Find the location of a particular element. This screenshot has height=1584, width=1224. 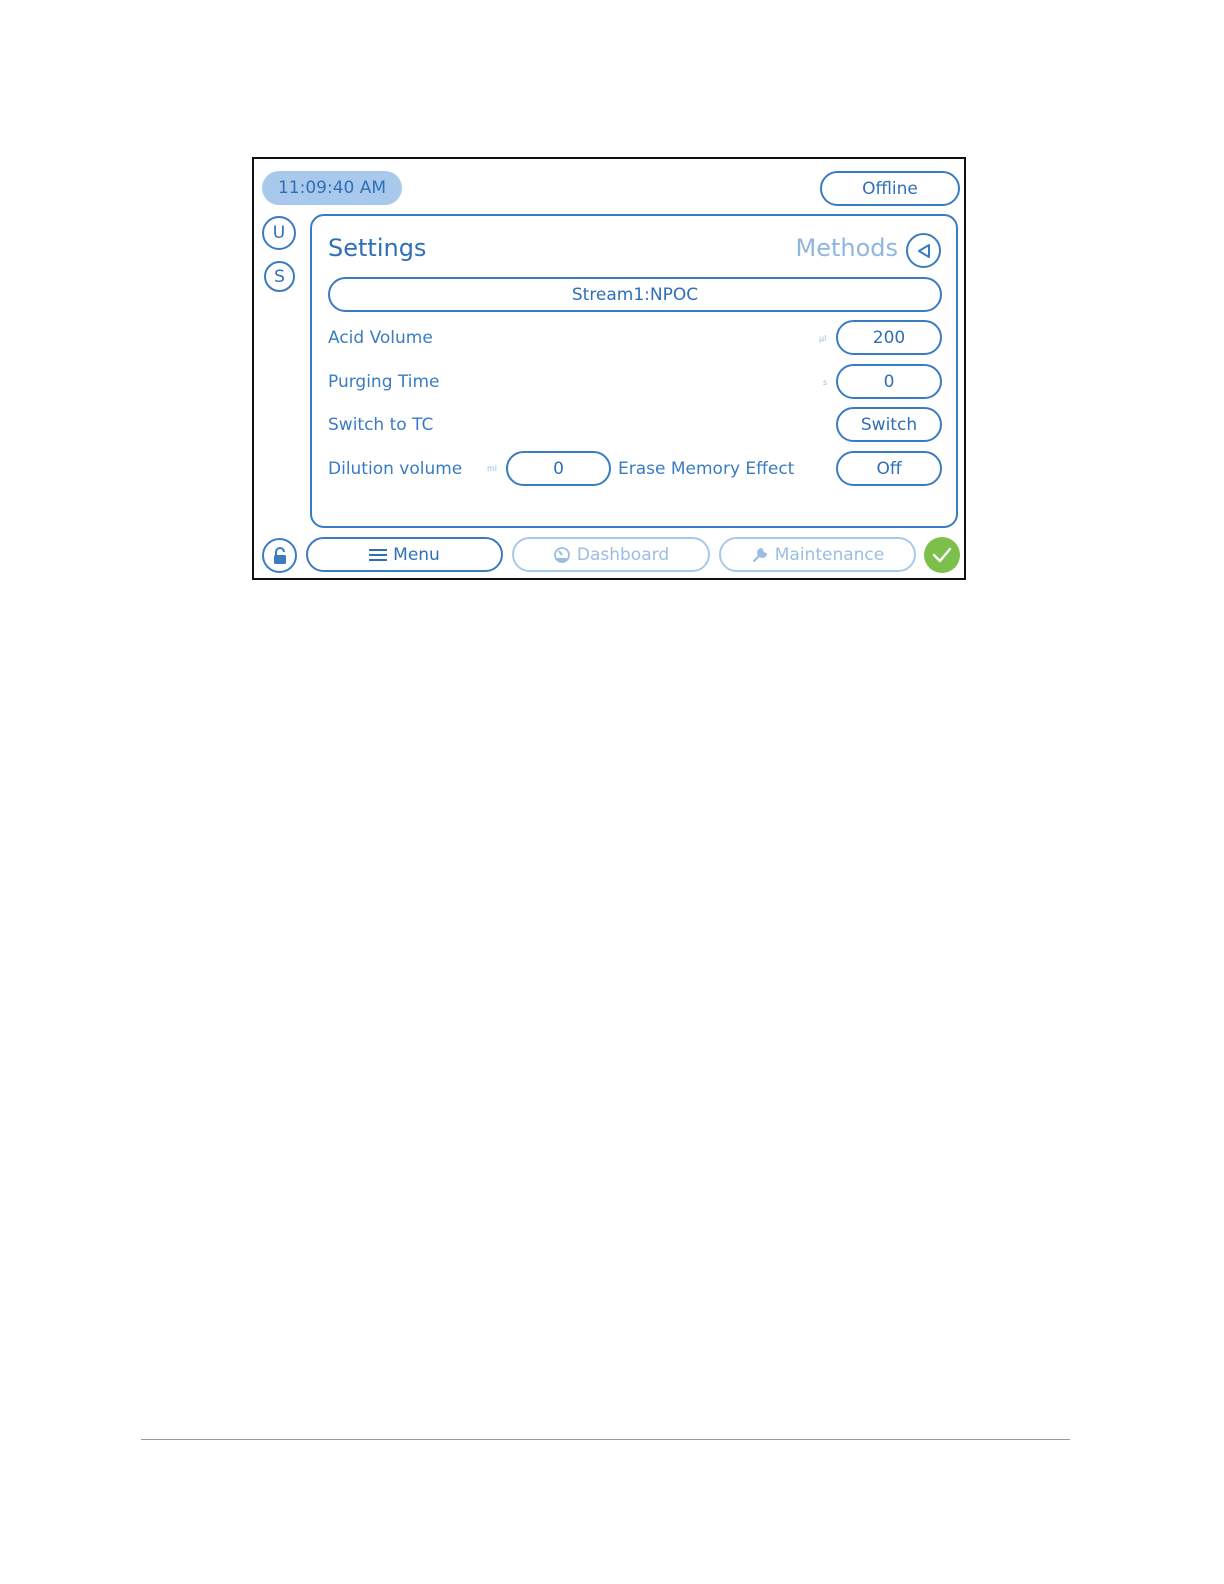

dilution-volume-unit: ml is located at coordinates (492, 468).